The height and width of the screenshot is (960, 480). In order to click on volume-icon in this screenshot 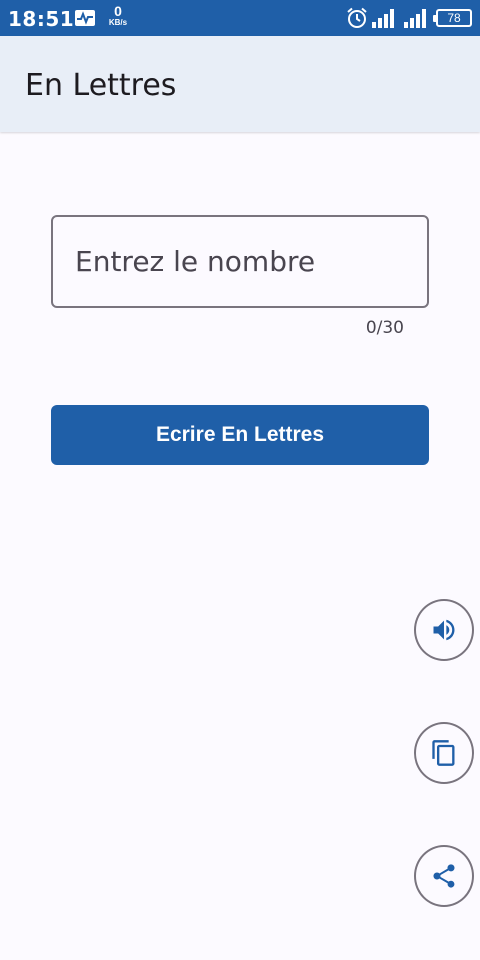, I will do `click(444, 630)`.